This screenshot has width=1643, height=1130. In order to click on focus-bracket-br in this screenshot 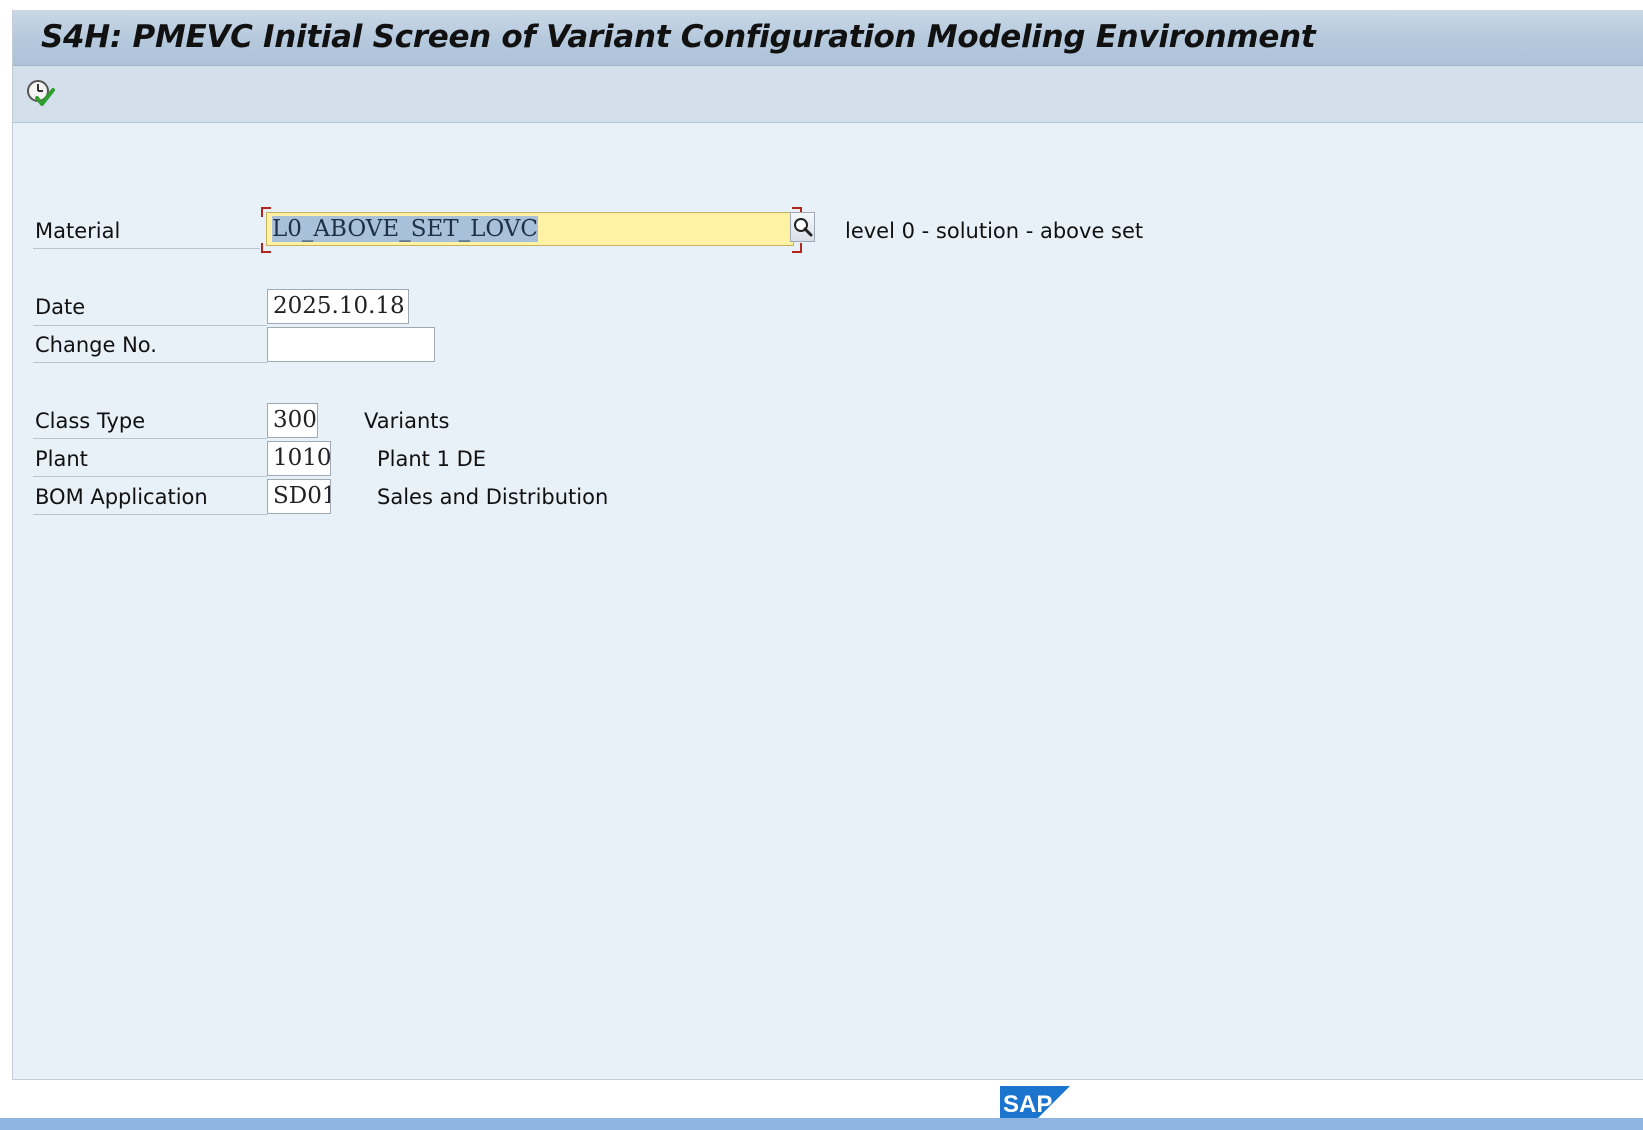, I will do `click(797, 248)`.